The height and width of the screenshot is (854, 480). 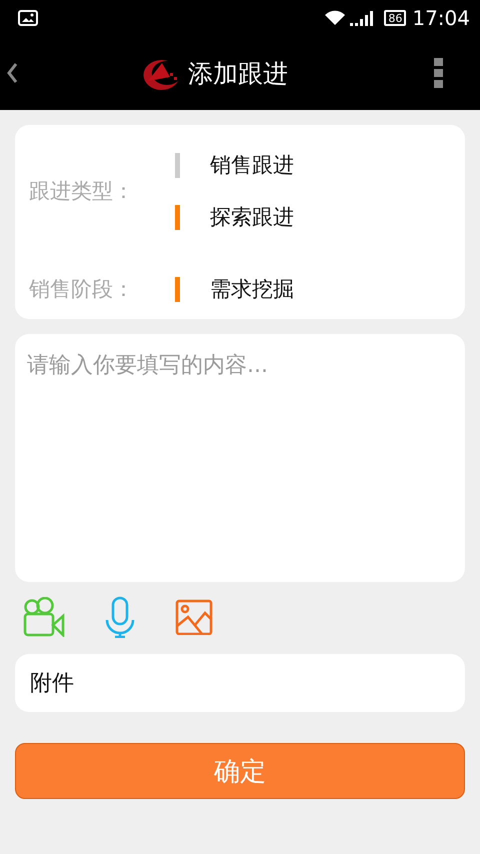 I want to click on clock: 17:04, so click(x=441, y=18).